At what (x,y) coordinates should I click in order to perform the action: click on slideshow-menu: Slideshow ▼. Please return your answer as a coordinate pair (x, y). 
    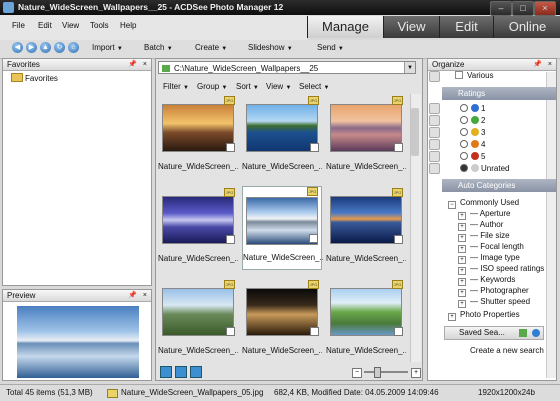
    Looking at the image, I should click on (270, 47).